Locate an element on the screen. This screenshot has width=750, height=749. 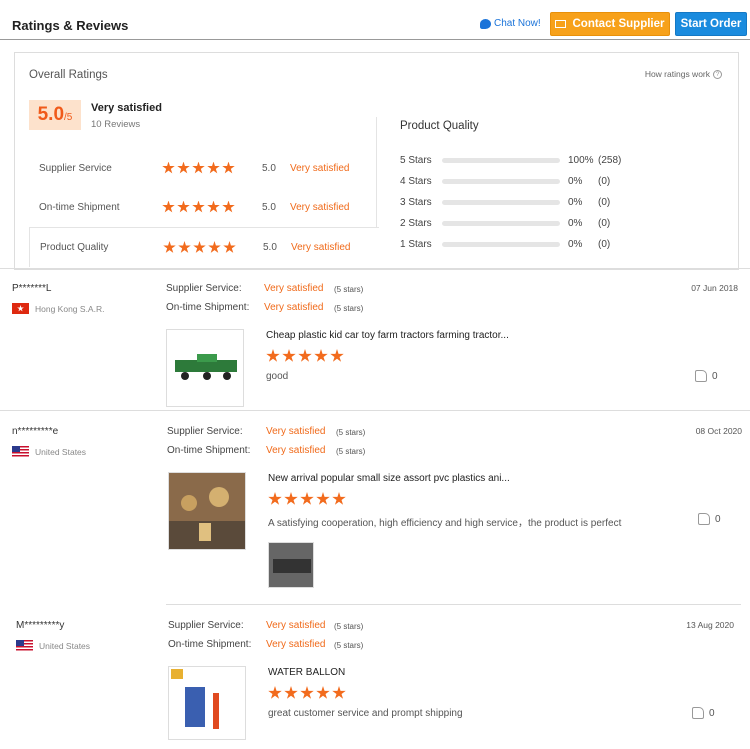
section-separator is located at coordinates (375, 268).